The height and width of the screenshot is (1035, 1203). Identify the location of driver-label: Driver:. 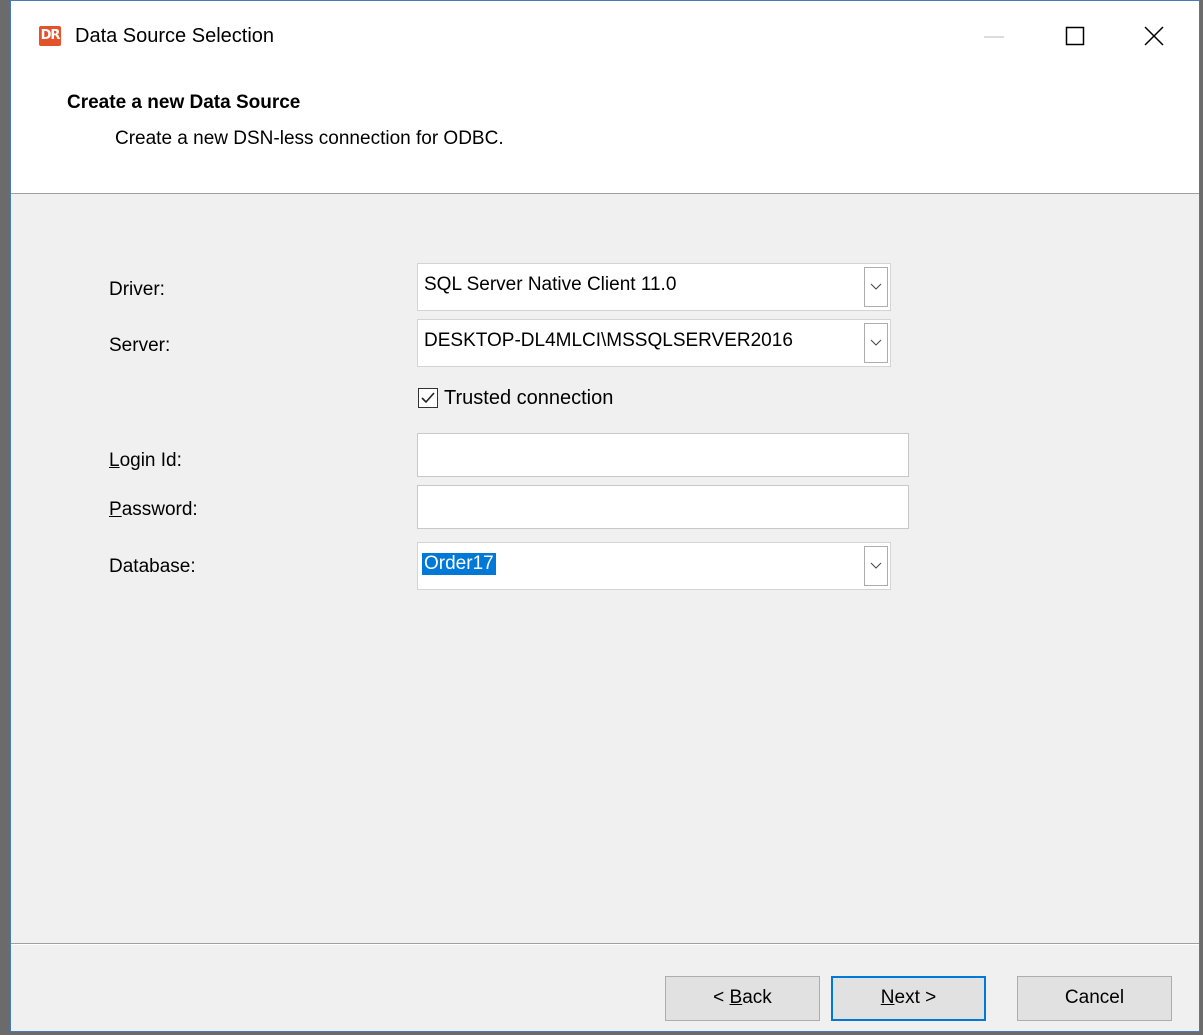
(137, 289).